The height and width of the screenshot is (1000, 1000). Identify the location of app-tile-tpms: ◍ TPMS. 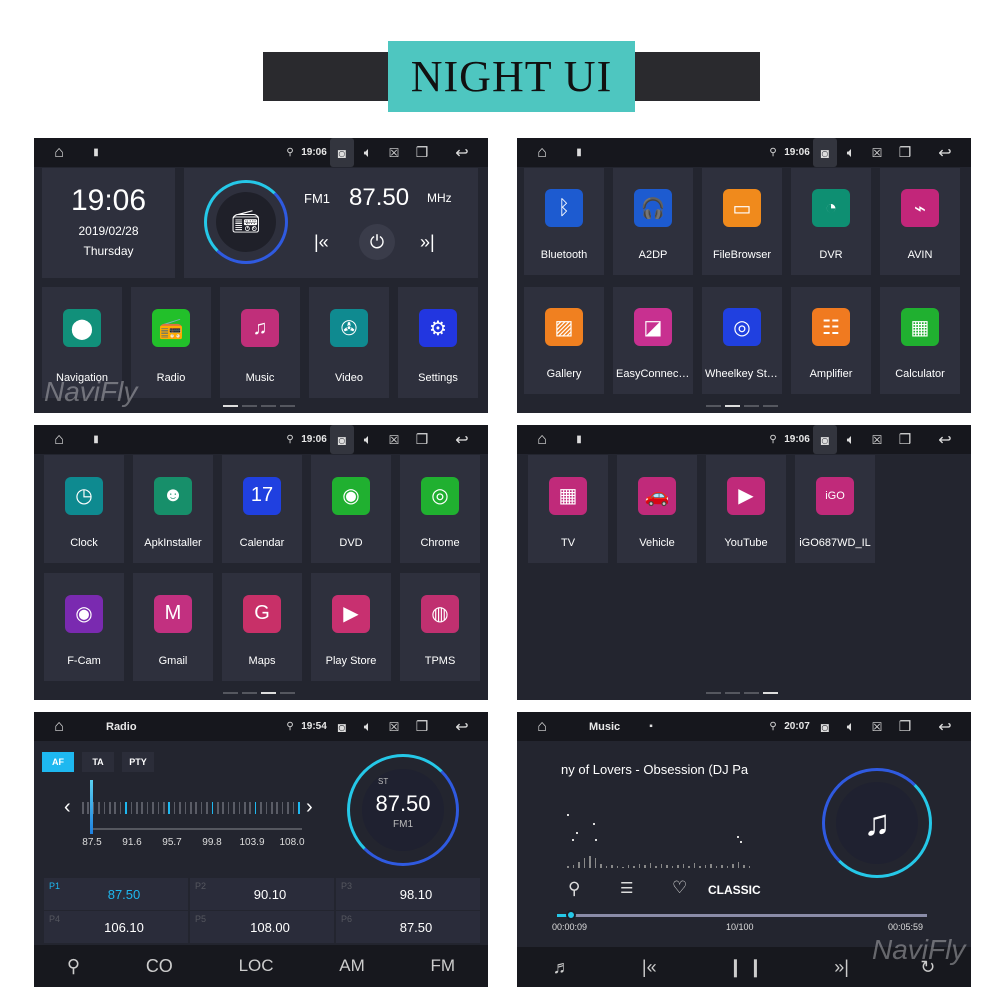
(440, 627).